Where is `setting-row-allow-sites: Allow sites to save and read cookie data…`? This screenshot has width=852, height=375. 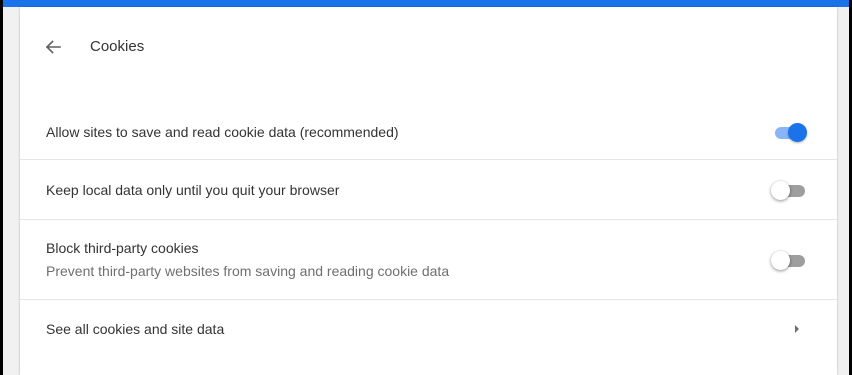 setting-row-allow-sites: Allow sites to save and read cookie data… is located at coordinates (428, 132).